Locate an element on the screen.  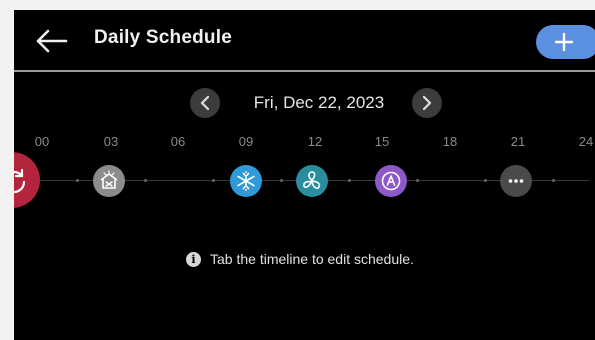
page-title: Daily Schedule is located at coordinates (163, 37).